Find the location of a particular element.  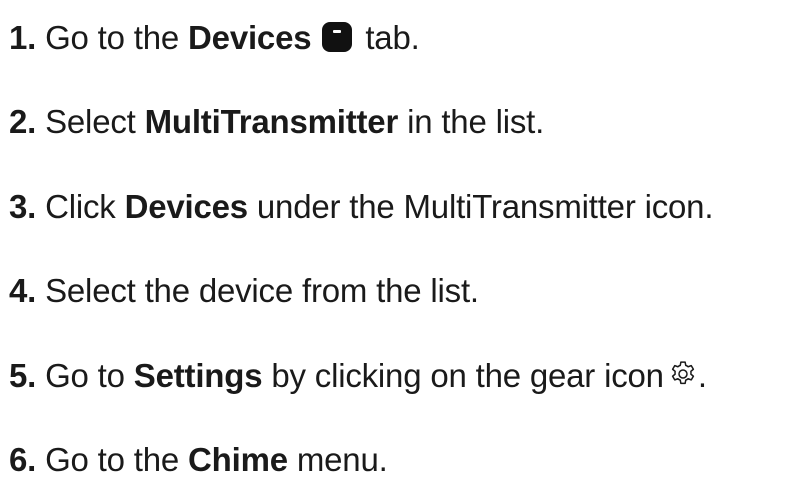

step-5-text: Go to is located at coordinates (85, 375).